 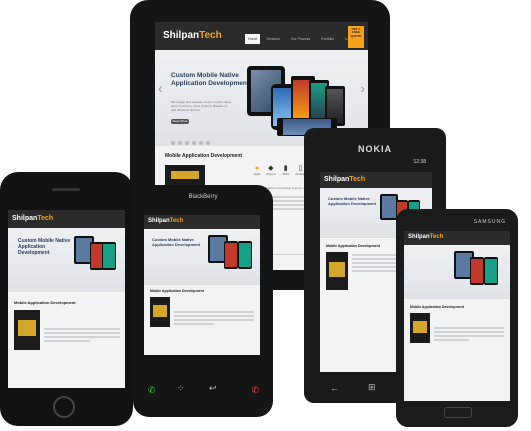 I want to click on ipad-icon: ▮ iPad, so click(x=286, y=170).